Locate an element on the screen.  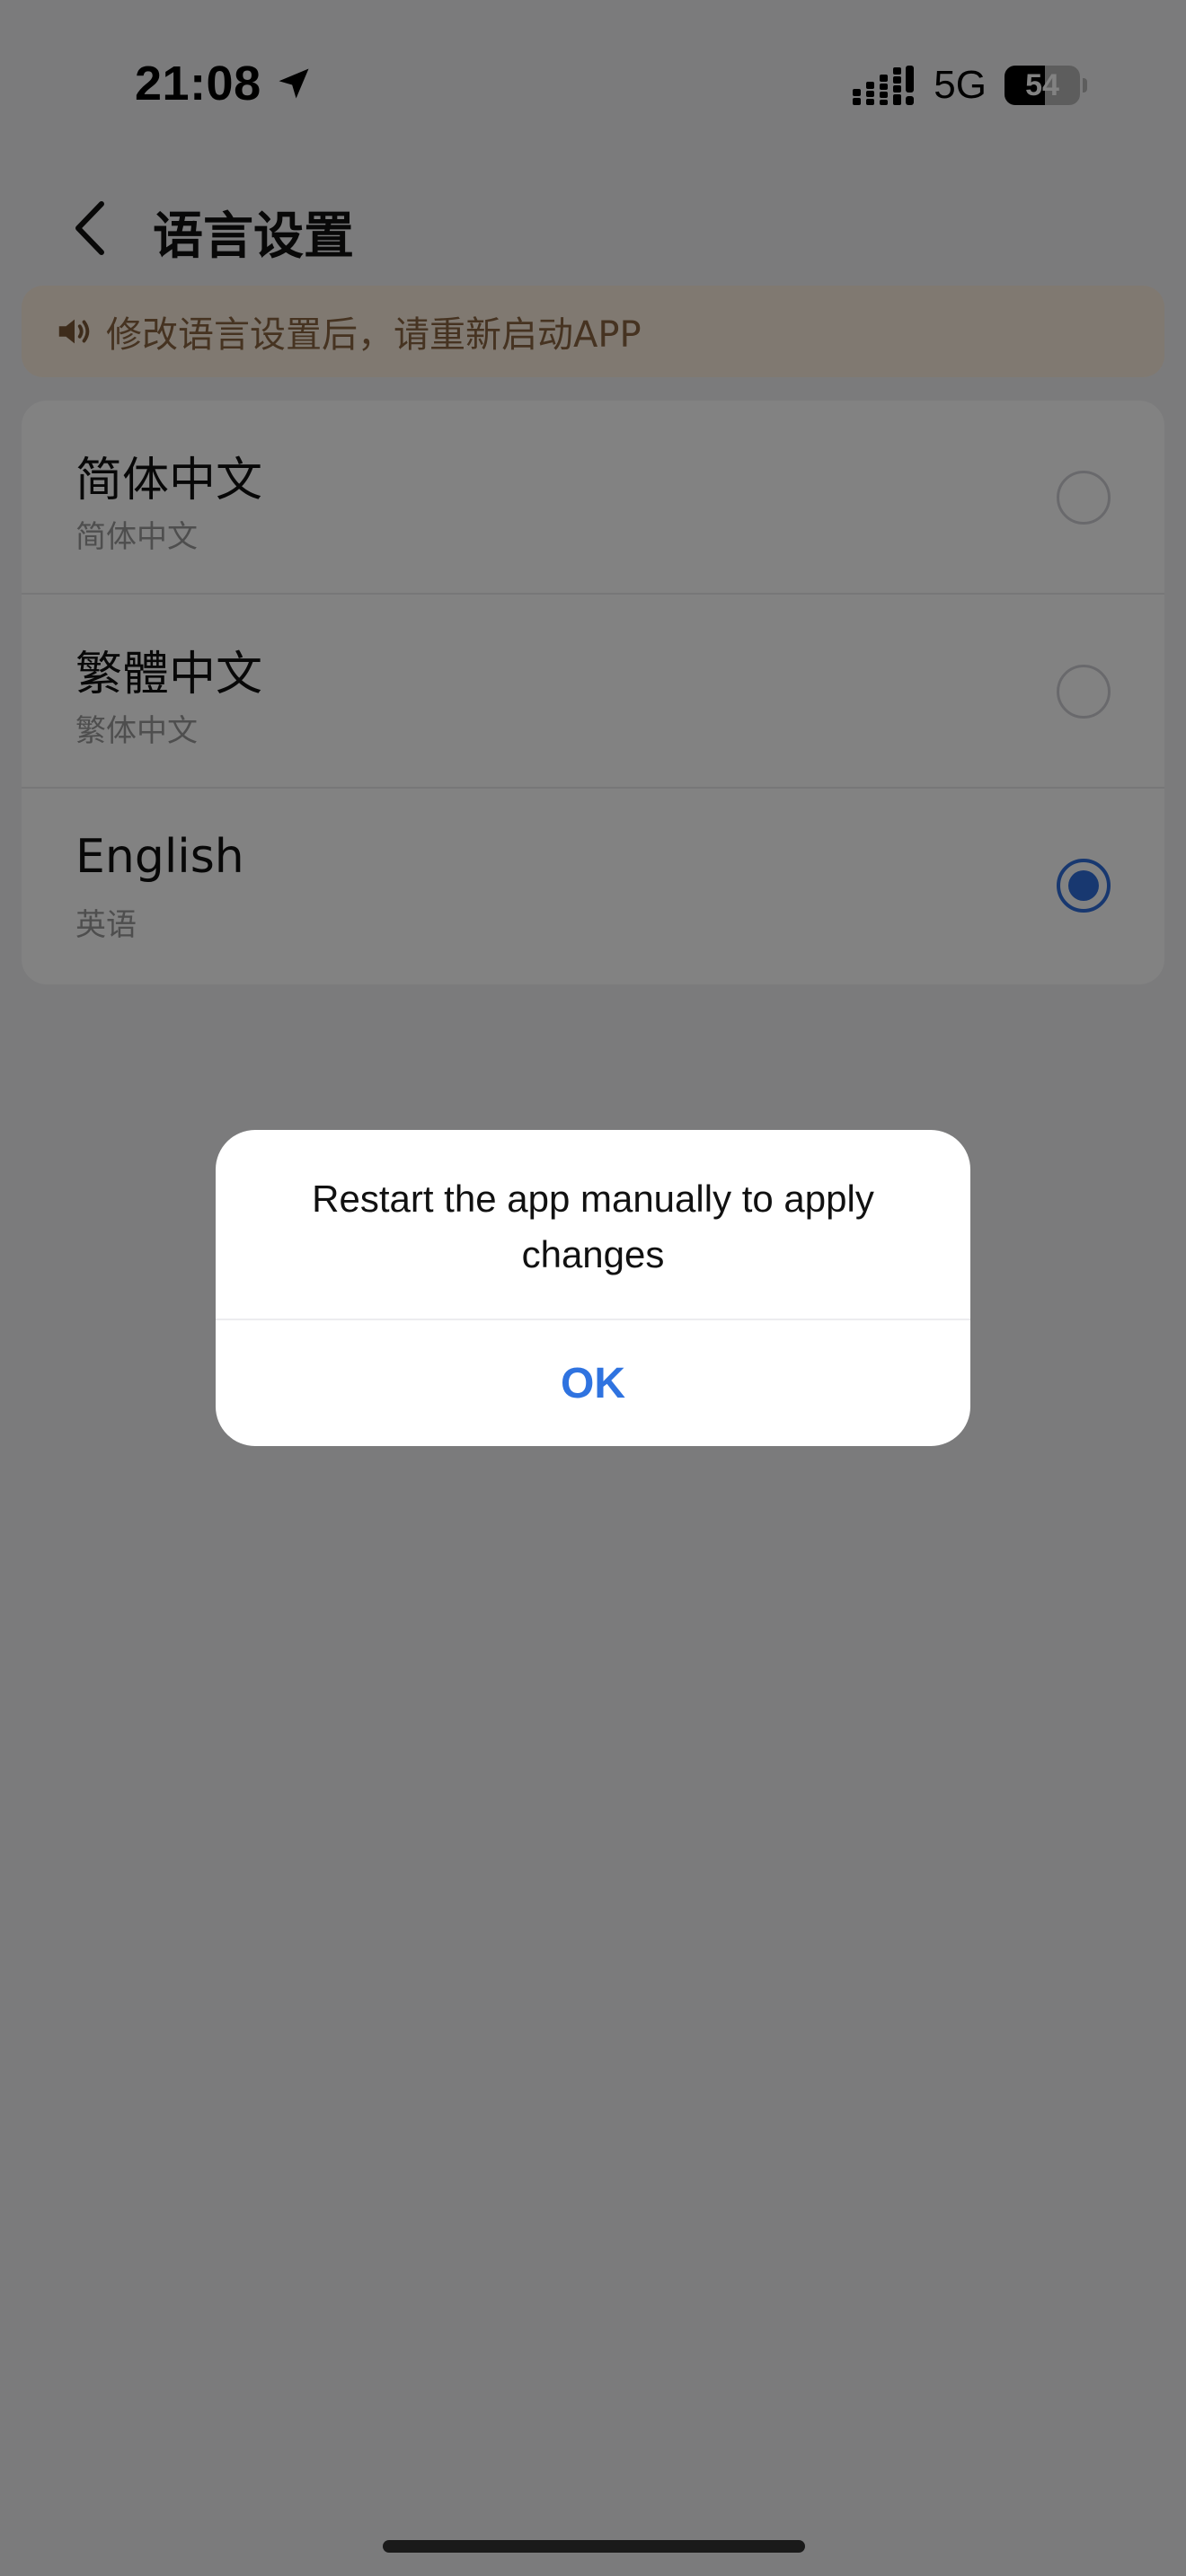
ok-button: OK is located at coordinates (593, 1383).